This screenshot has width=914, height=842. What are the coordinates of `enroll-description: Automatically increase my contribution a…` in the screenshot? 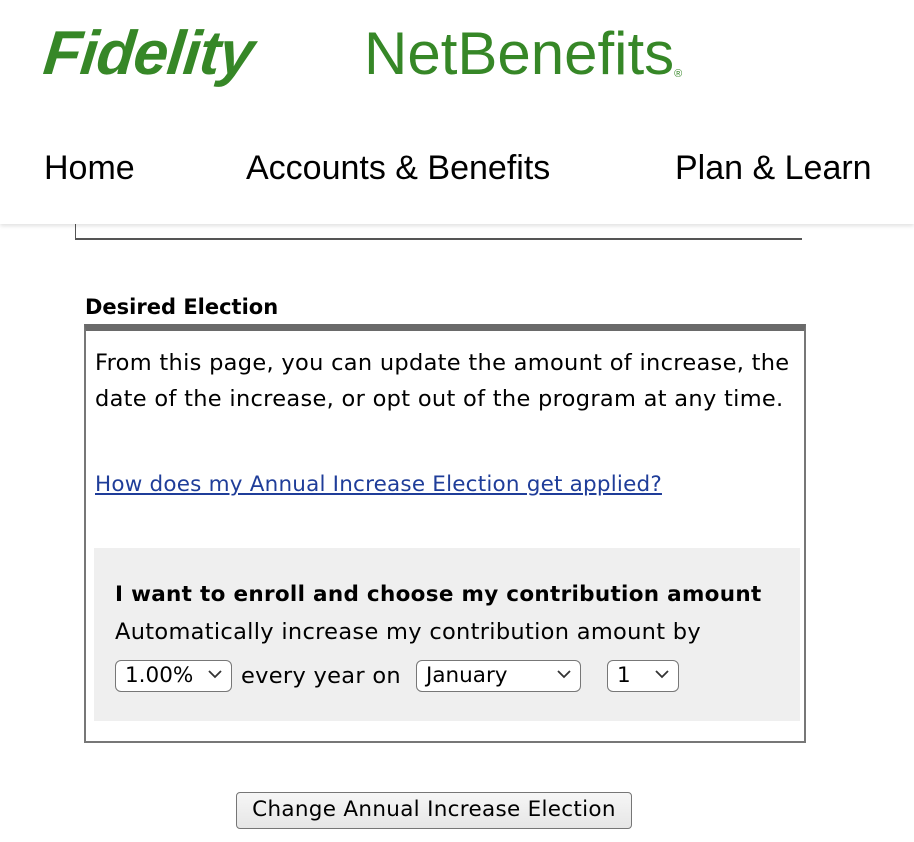 It's located at (408, 632).